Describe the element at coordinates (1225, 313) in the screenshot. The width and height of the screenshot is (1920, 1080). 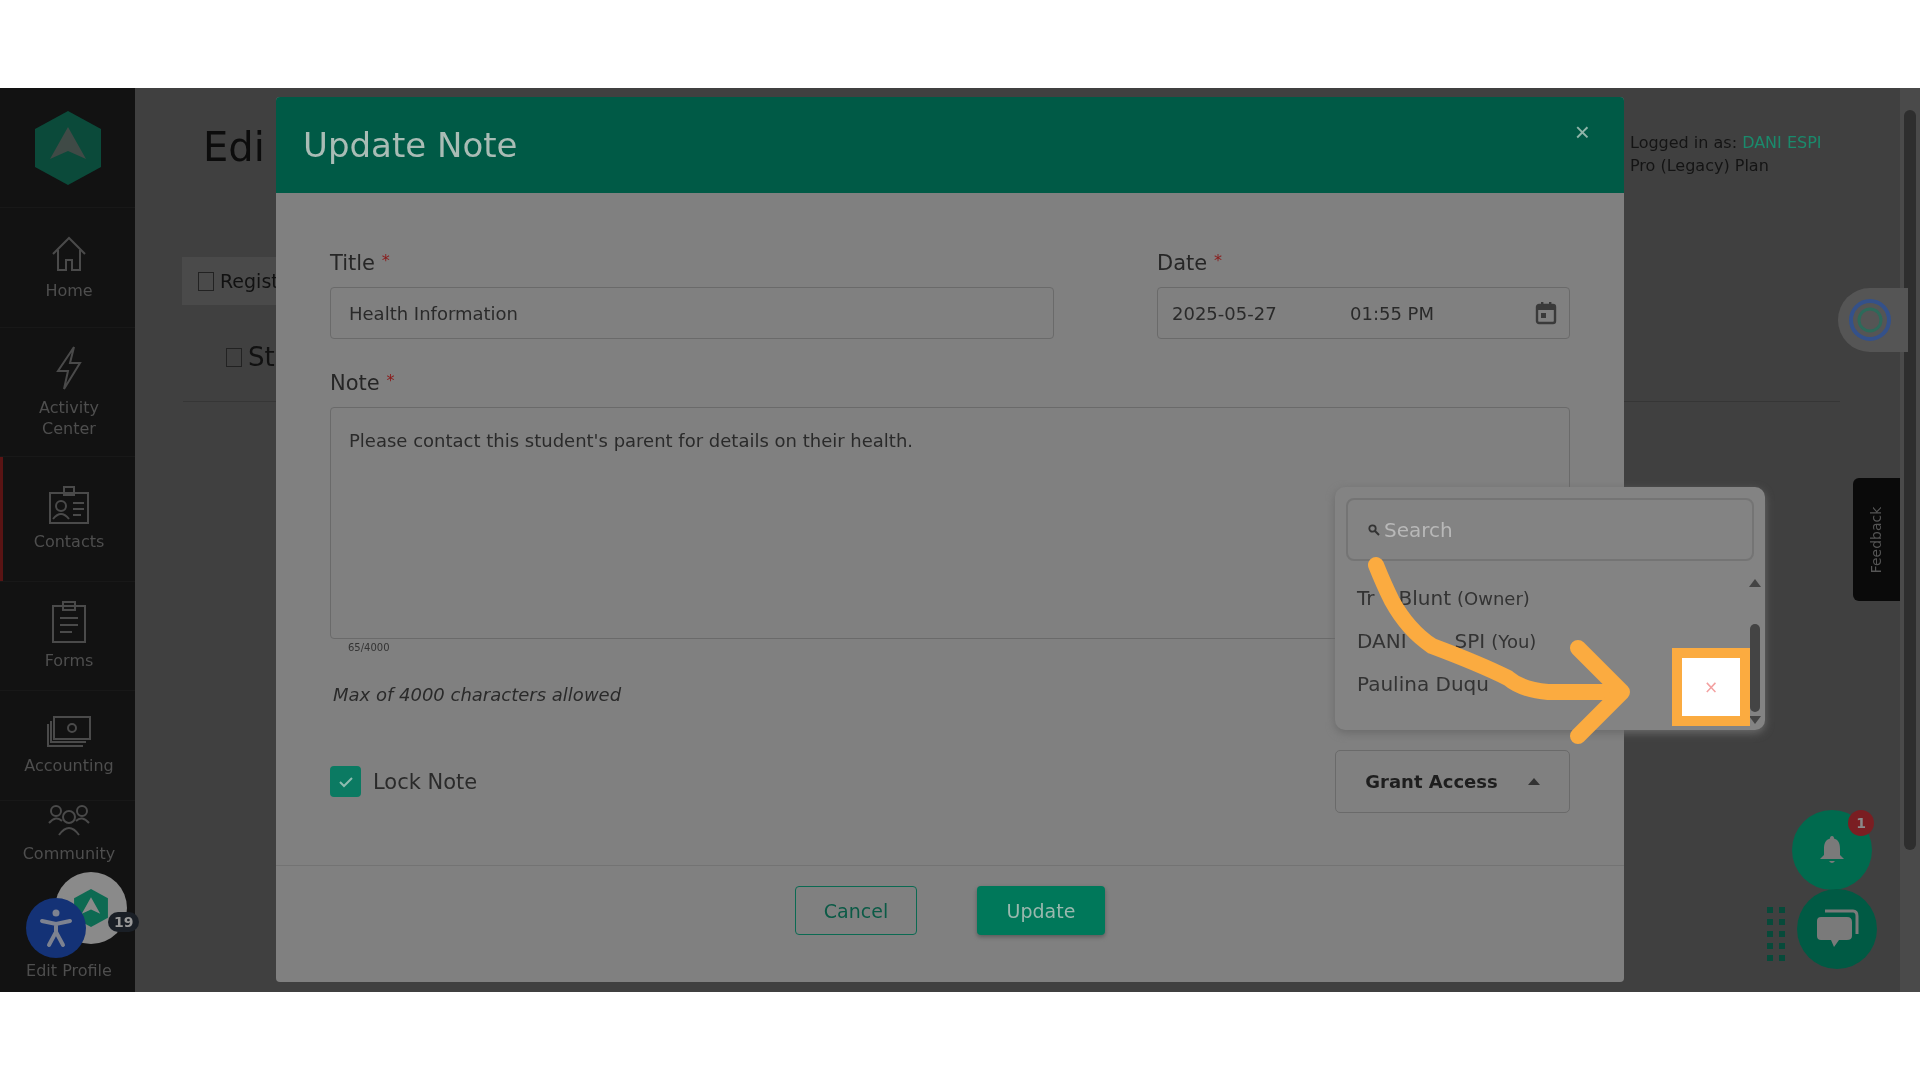
I see `date-value: 2025-05-27` at that location.